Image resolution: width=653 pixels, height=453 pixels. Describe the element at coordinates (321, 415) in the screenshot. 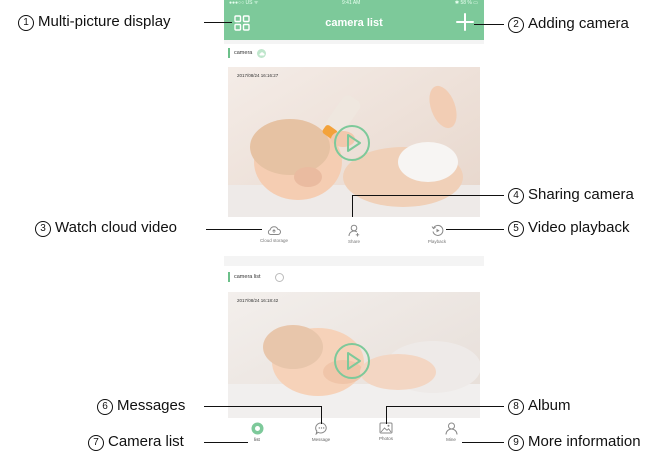

I see `leader-line-6-vertical` at that location.